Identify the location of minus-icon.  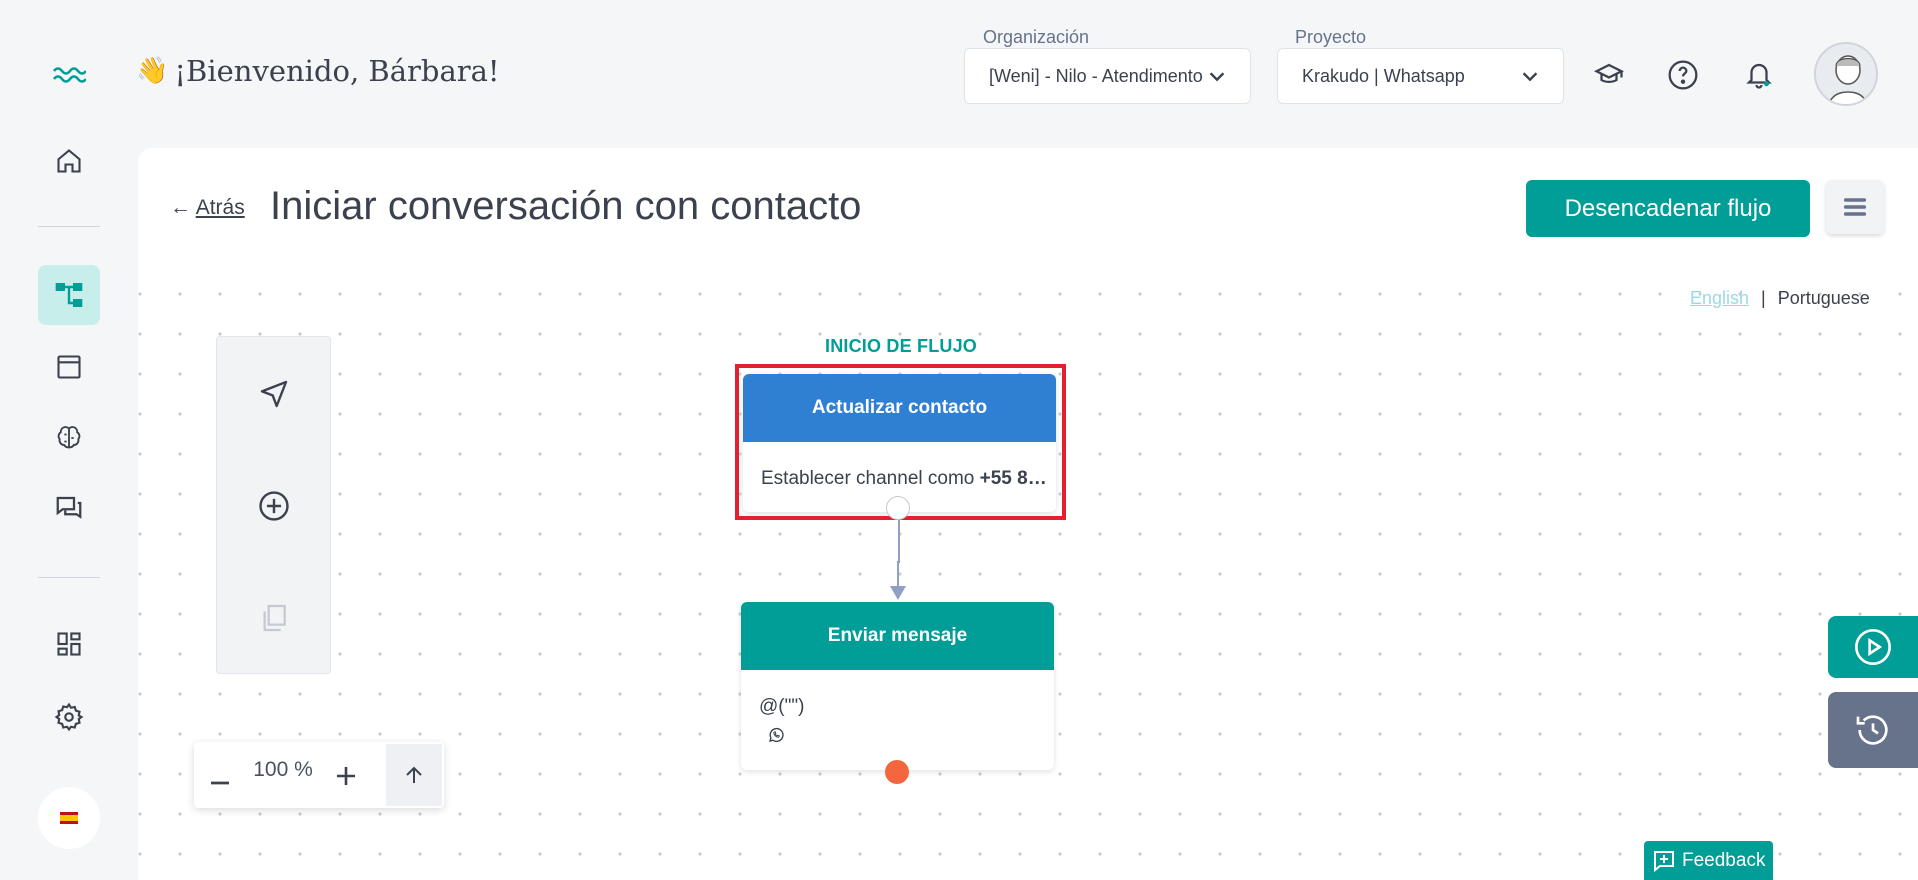
(220, 783).